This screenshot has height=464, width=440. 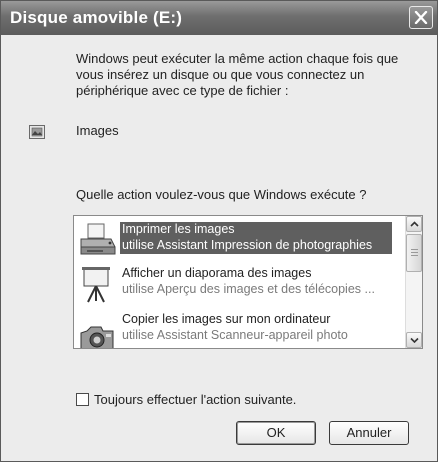 I want to click on cancel-button: Annuler, so click(x=369, y=433).